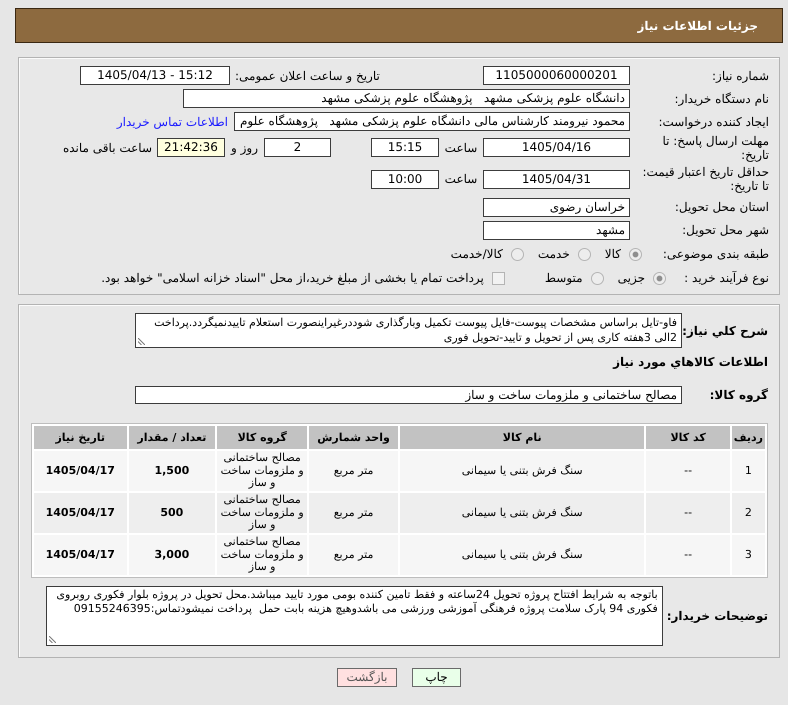  I want to click on days-field: 2, so click(297, 147).